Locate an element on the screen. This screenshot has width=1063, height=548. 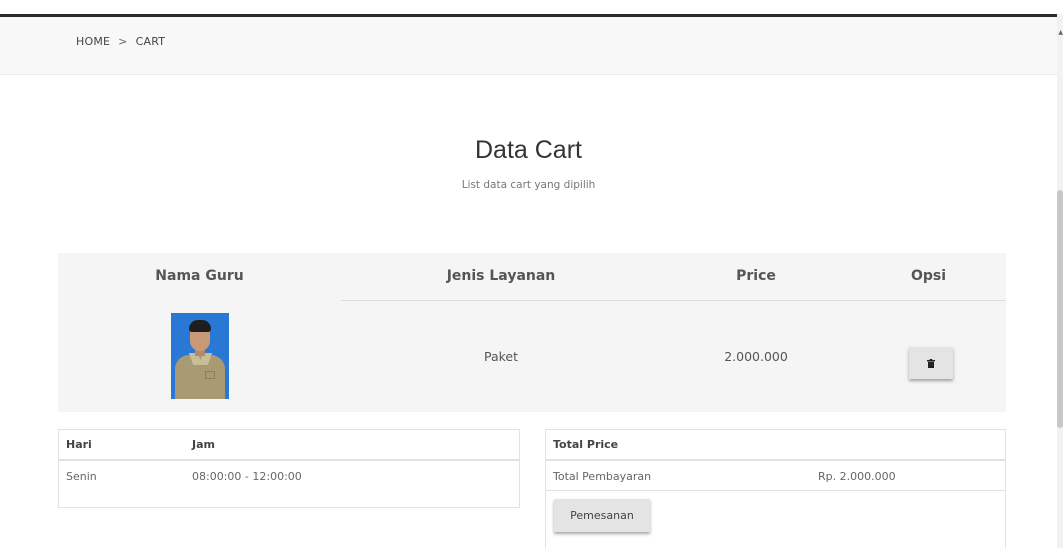
delete-item-button is located at coordinates (931, 363).